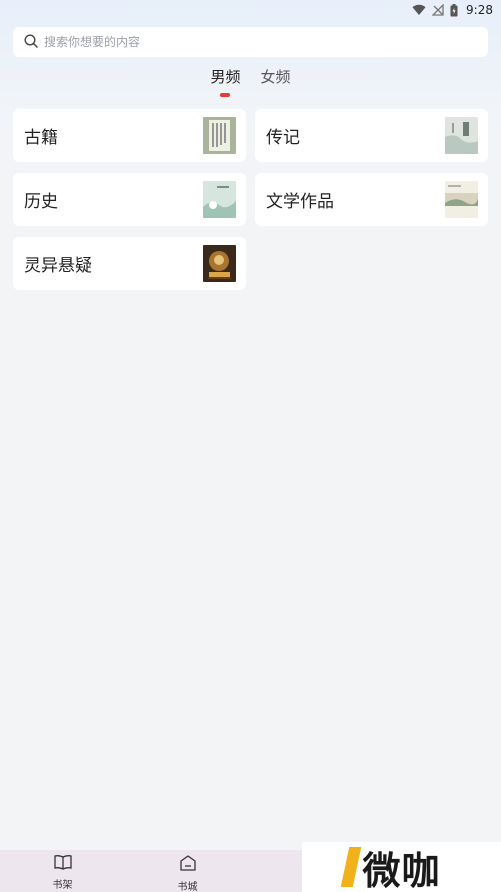  Describe the element at coordinates (401, 870) in the screenshot. I see `watermark-text: 微咖` at that location.